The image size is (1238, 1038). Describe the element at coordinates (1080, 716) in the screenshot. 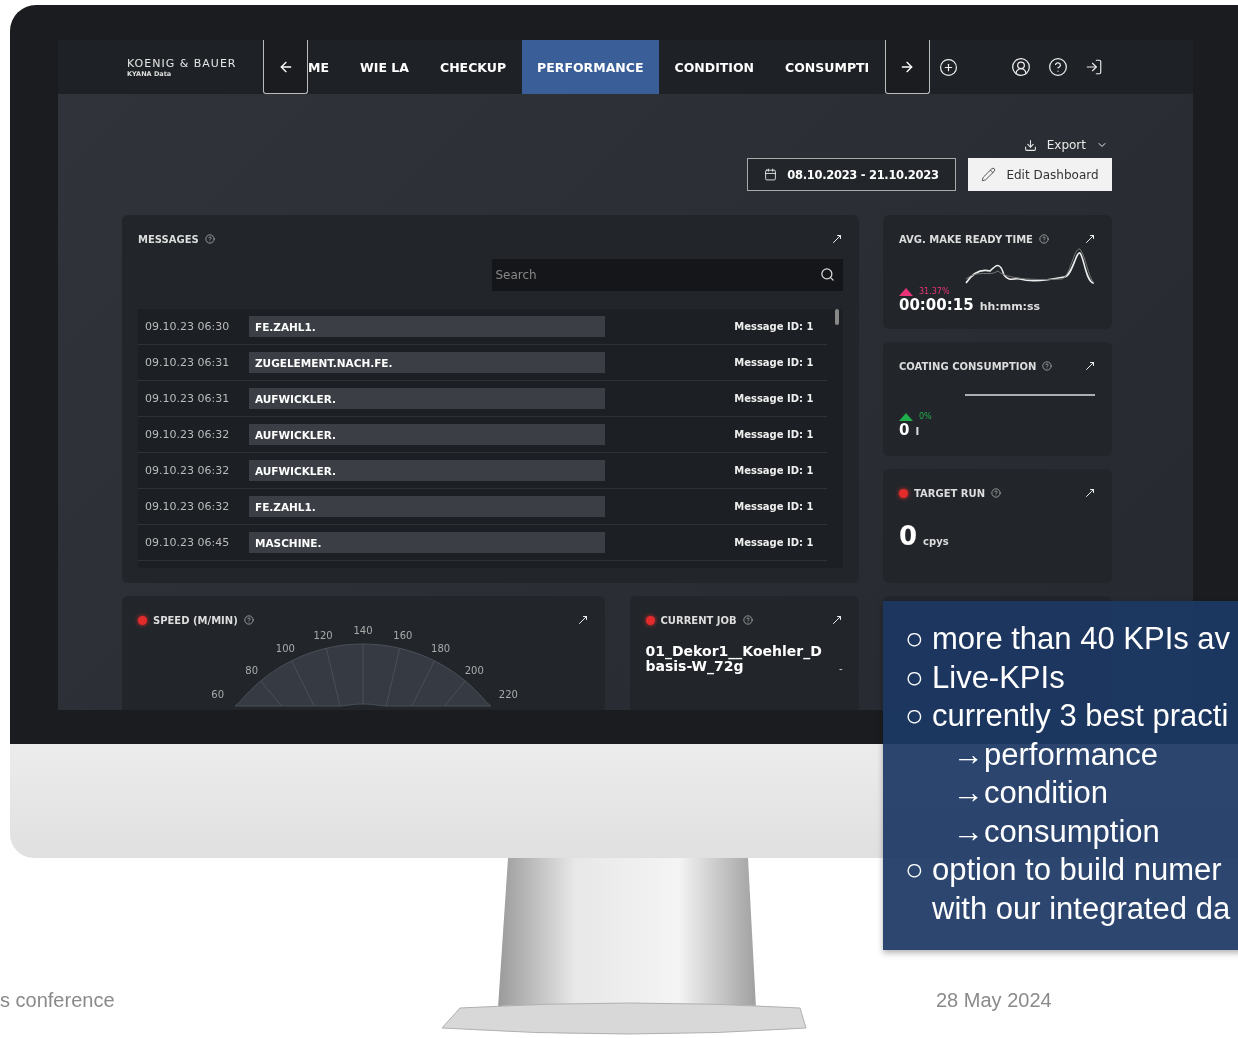

I see `bullet-text: currently 3 best practi` at that location.